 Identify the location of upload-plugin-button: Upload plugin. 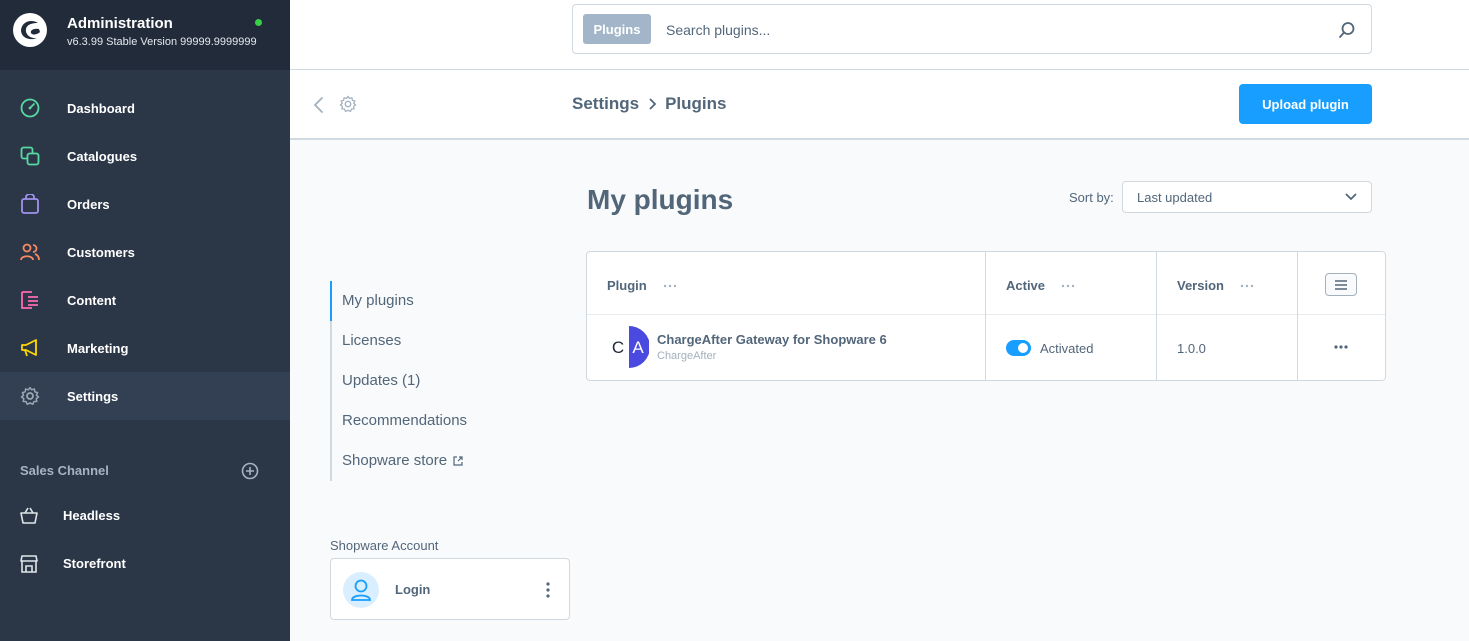
(1305, 104).